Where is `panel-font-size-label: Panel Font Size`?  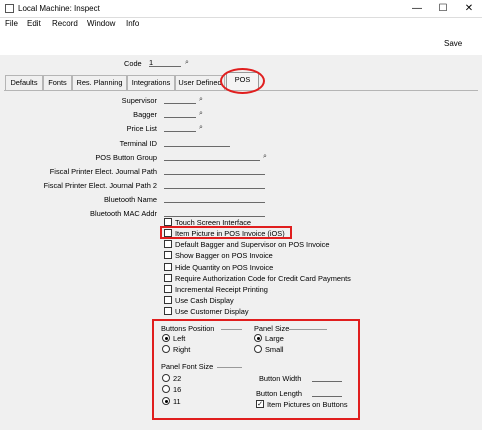
panel-font-size-label: Panel Font Size is located at coordinates (187, 366).